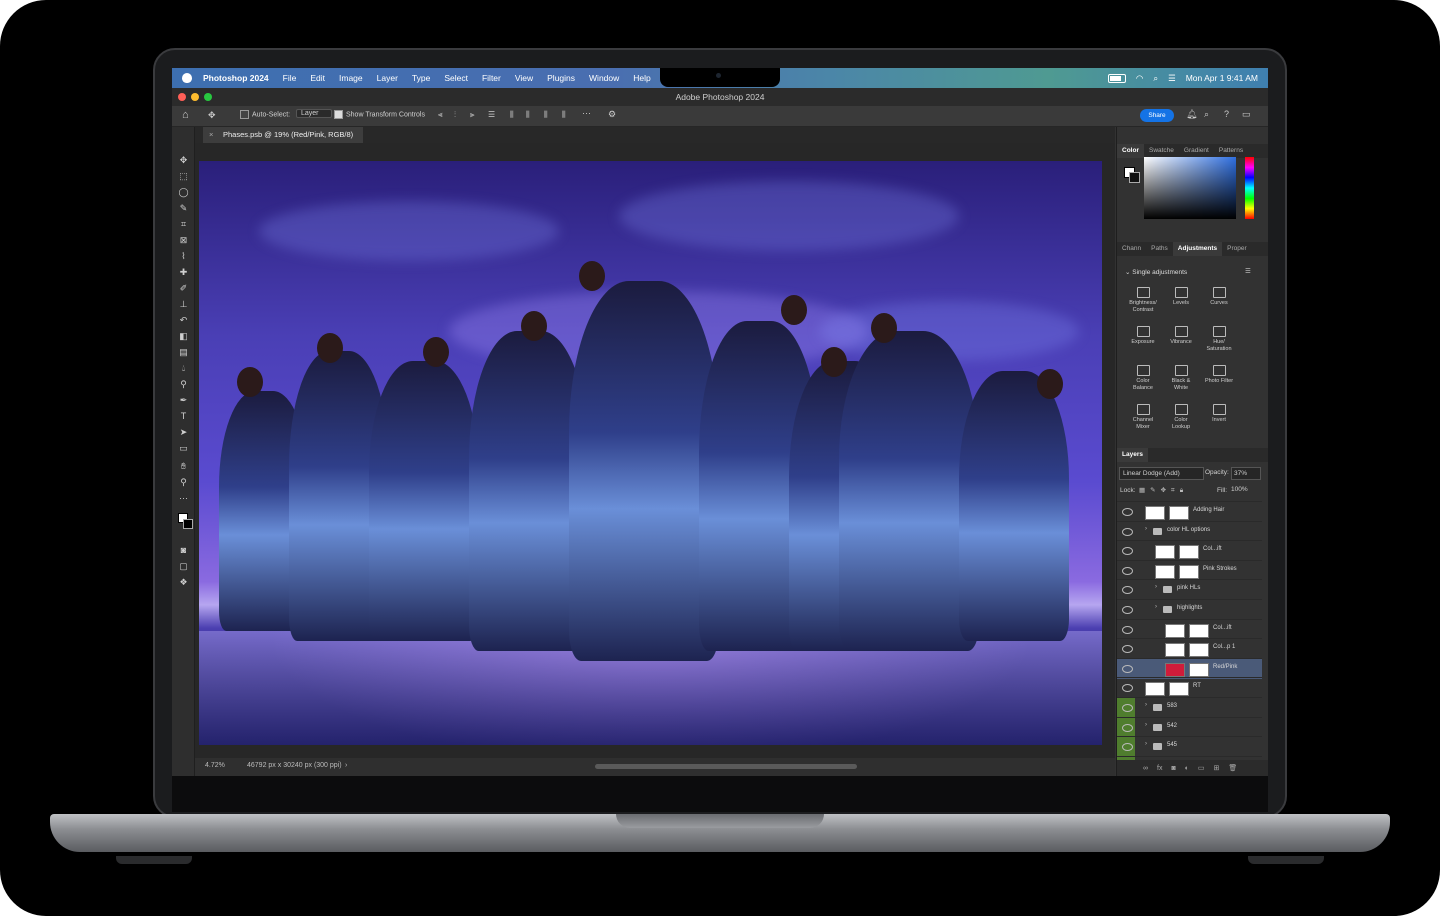 This screenshot has height=916, width=1440. I want to click on clone-stamp-icon: ⊥, so click(183, 304).